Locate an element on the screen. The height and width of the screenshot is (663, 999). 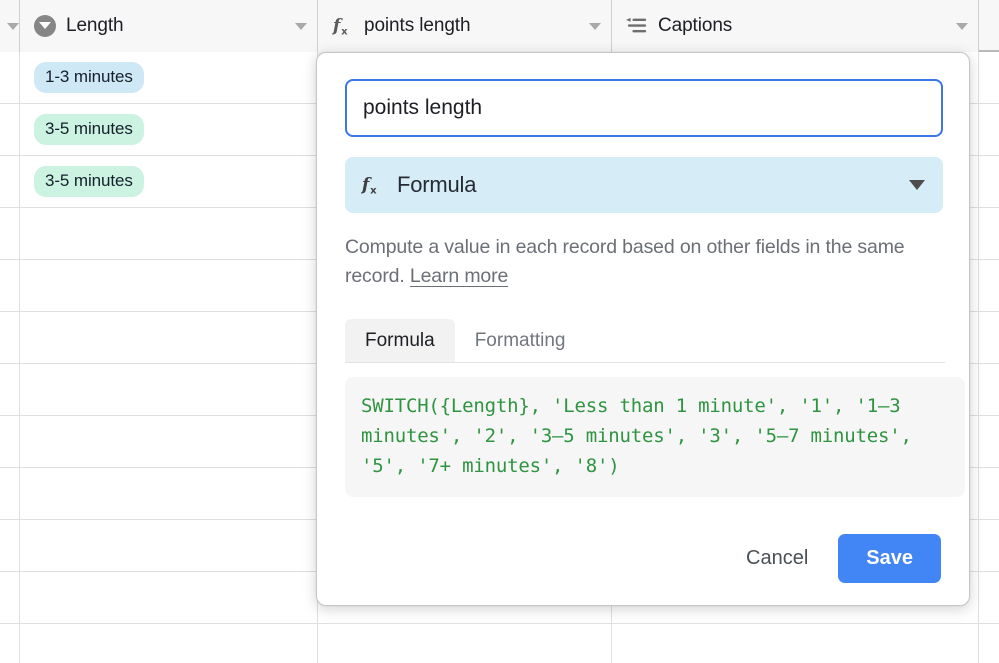
column-header-stub is located at coordinates (10, 26).